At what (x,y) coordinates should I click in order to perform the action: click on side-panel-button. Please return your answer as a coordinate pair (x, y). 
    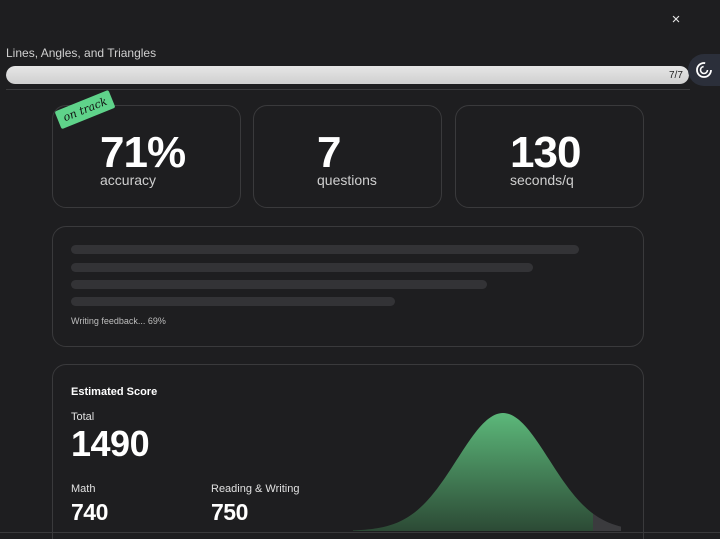
    Looking at the image, I should click on (704, 70).